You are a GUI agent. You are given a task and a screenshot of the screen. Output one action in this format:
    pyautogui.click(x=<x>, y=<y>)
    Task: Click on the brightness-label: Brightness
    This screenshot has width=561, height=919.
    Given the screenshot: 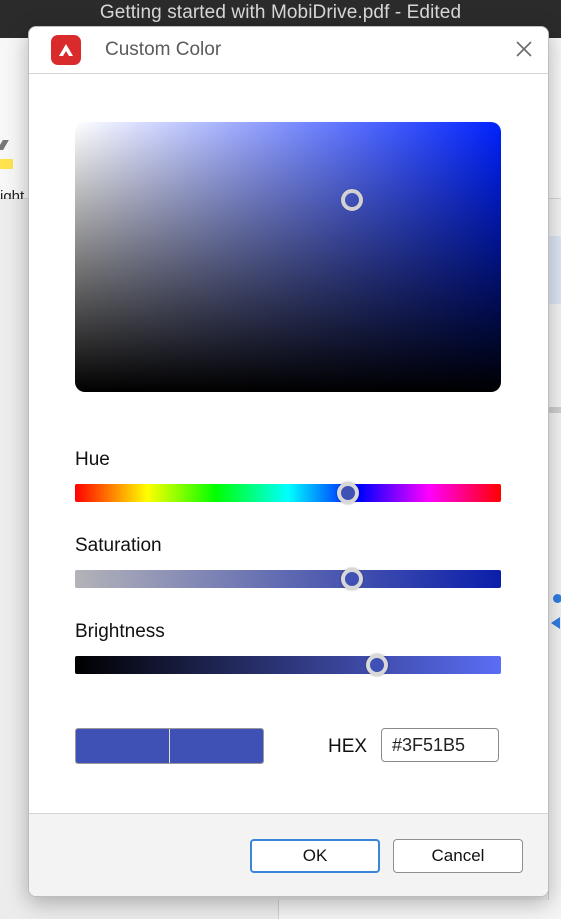 What is the action you would take?
    pyautogui.click(x=120, y=631)
    